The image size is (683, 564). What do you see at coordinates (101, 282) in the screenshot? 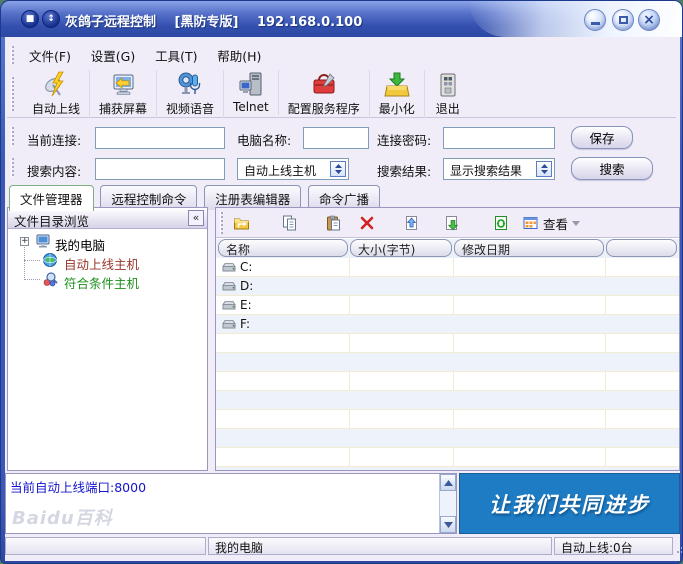
I see `tree-item-matched-hosts: 符合条件主机` at bounding box center [101, 282].